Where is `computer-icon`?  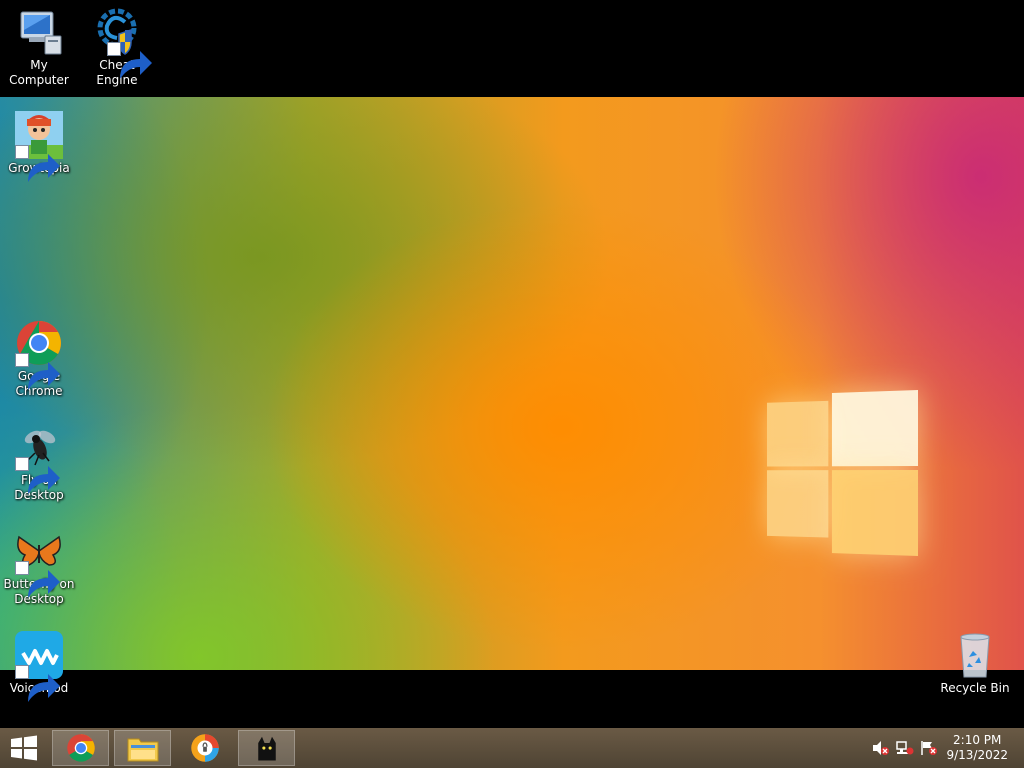
computer-icon is located at coordinates (41, 33).